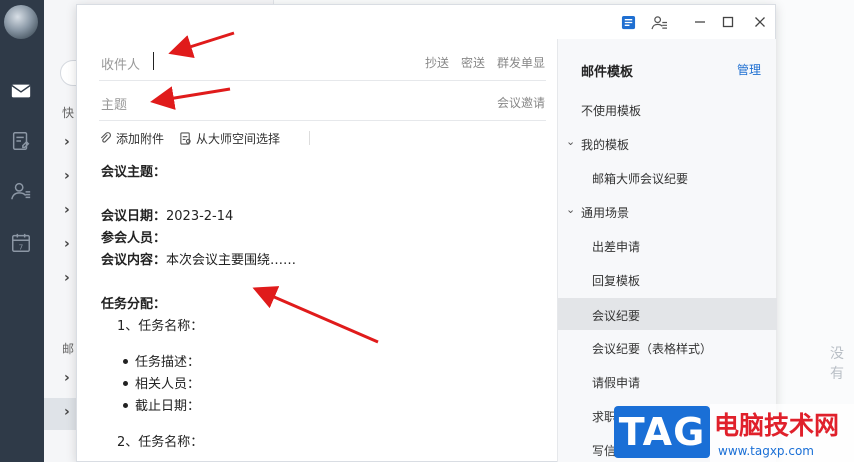  What do you see at coordinates (437, 62) in the screenshot?
I see `cc-link: 抄送` at bounding box center [437, 62].